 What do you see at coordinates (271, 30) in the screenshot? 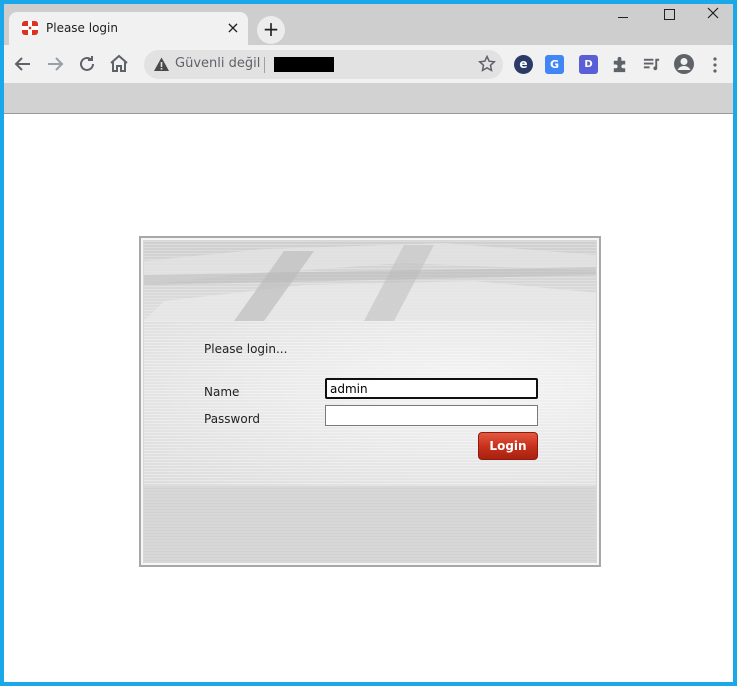
I see `new-tab-button: +` at bounding box center [271, 30].